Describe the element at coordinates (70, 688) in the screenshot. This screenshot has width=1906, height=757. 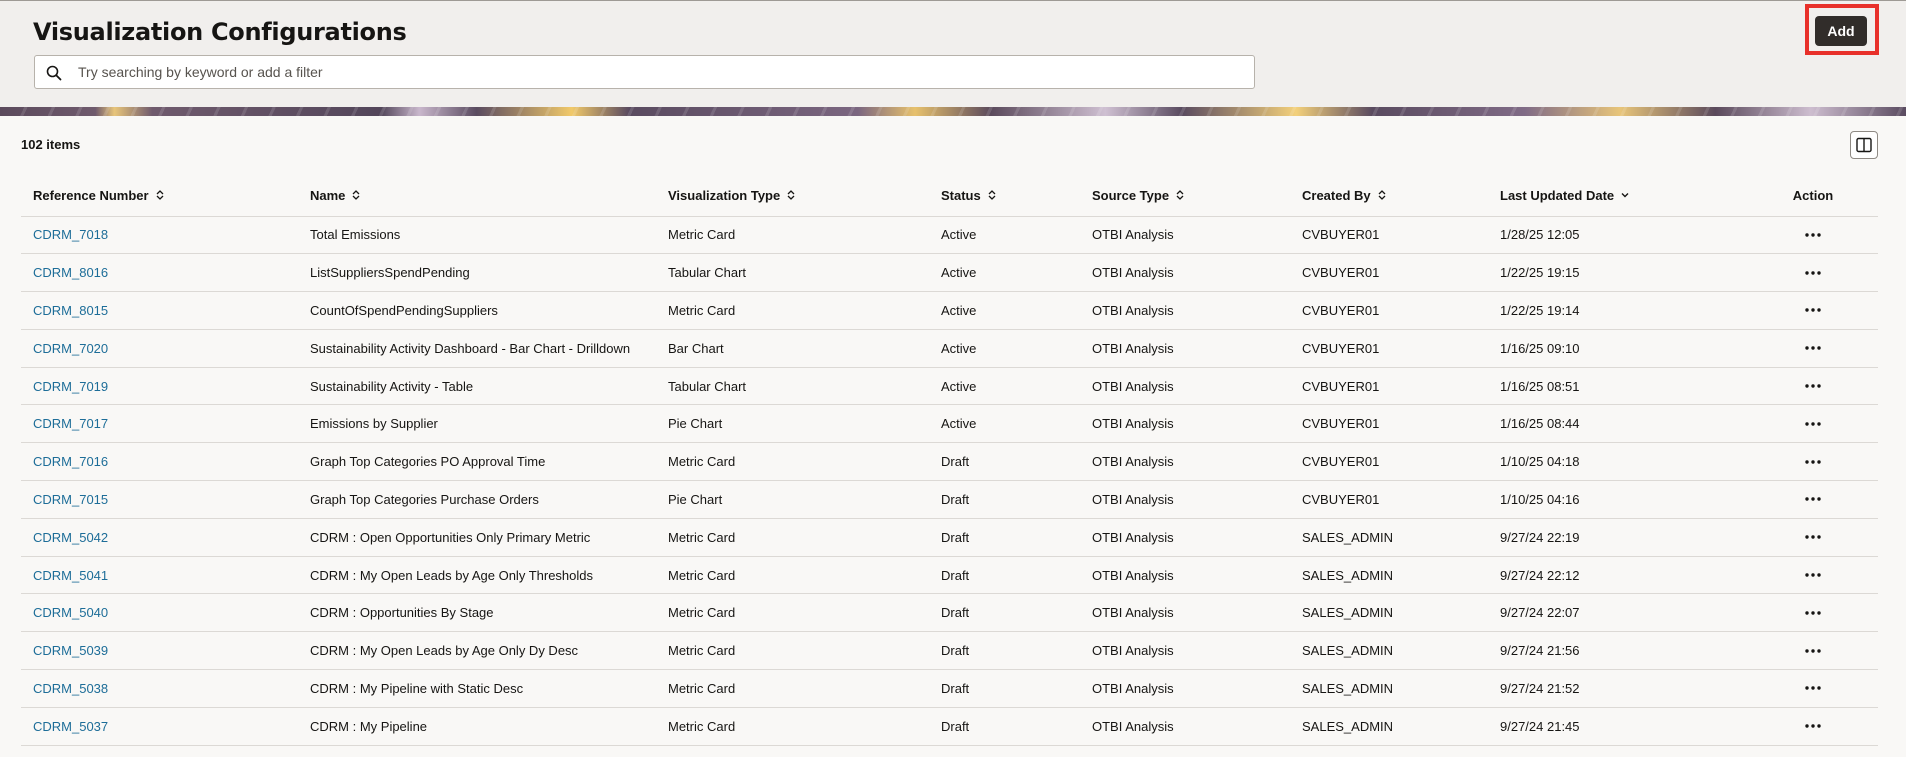
I see `reference-link: CDRM_5038` at that location.